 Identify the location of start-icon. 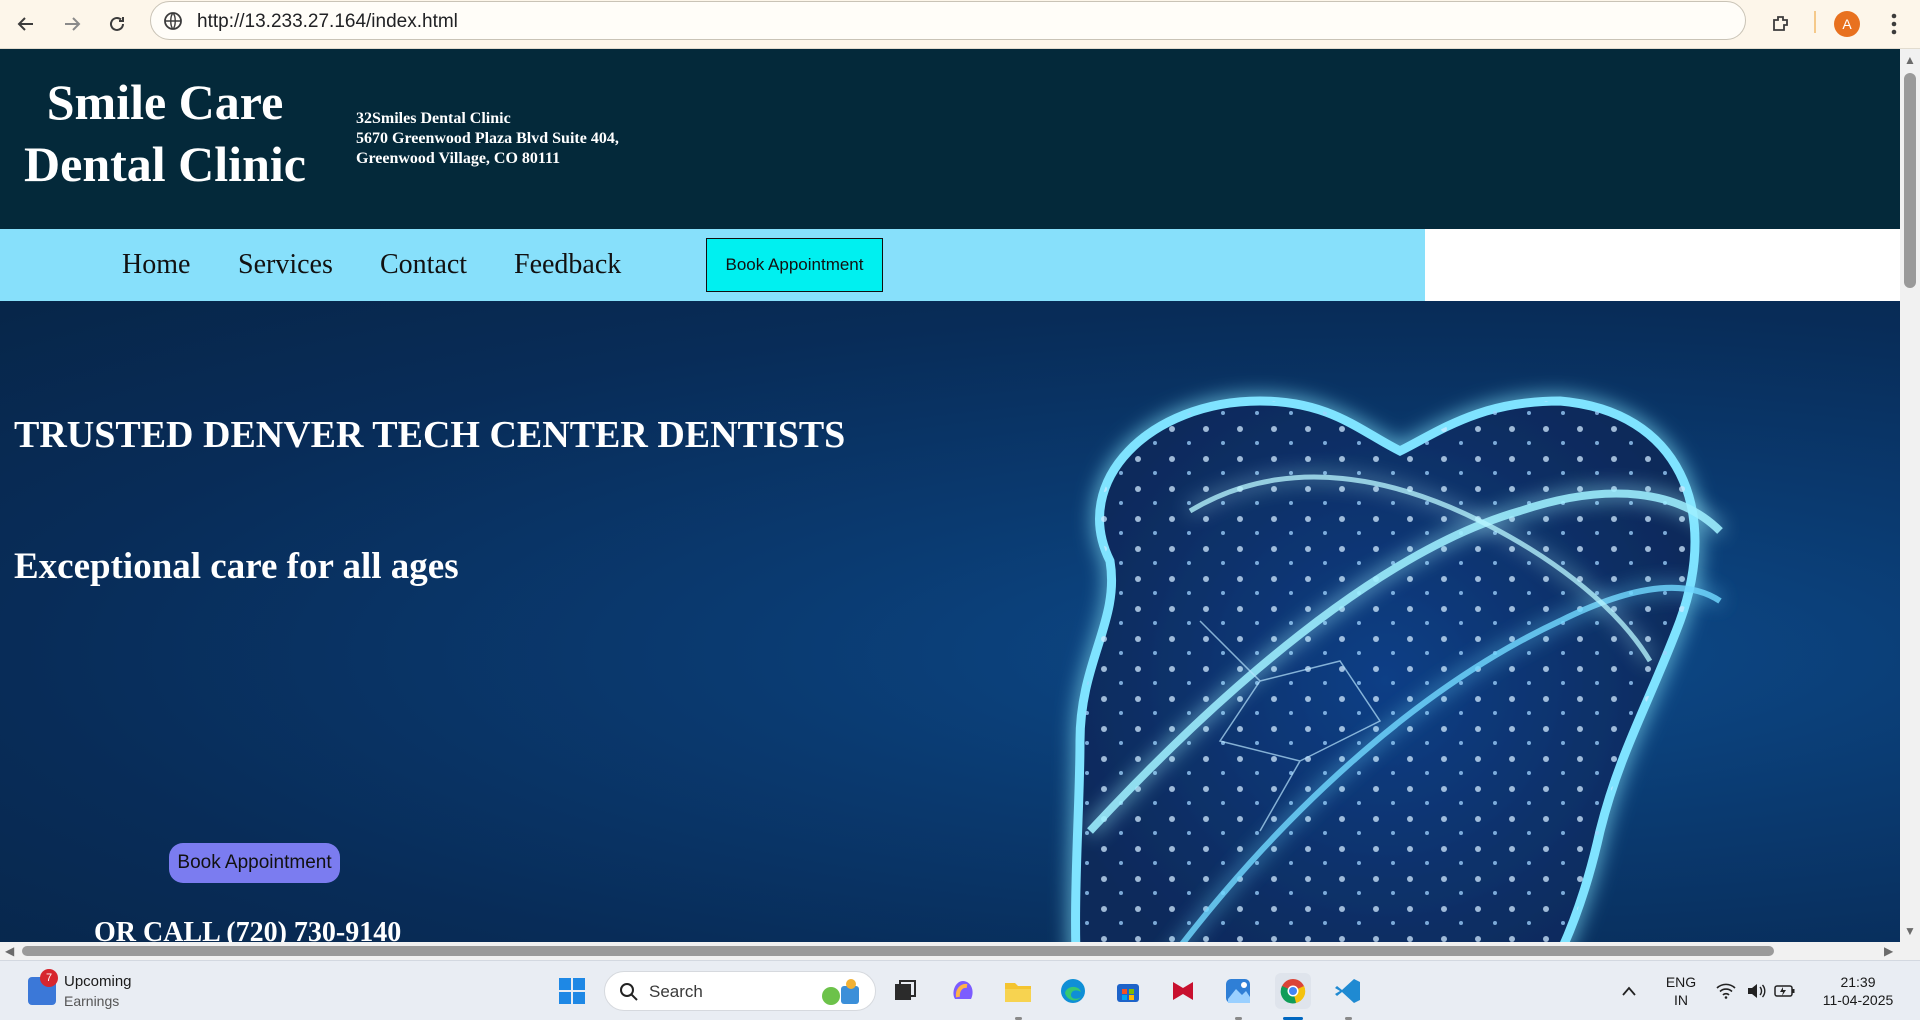
(572, 991).